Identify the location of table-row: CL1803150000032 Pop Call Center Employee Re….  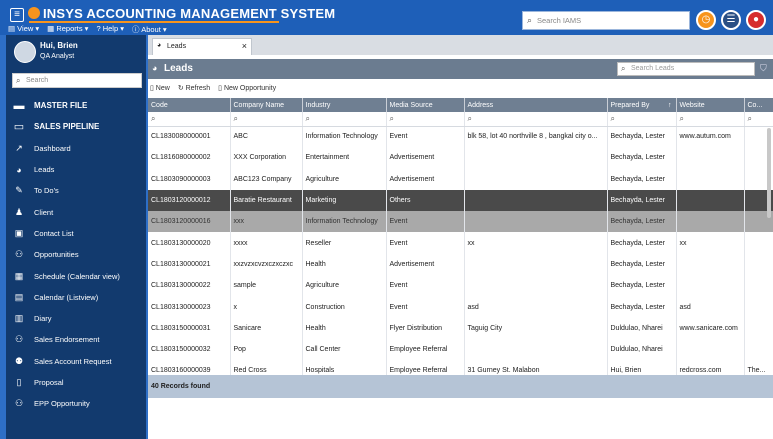
(460, 349).